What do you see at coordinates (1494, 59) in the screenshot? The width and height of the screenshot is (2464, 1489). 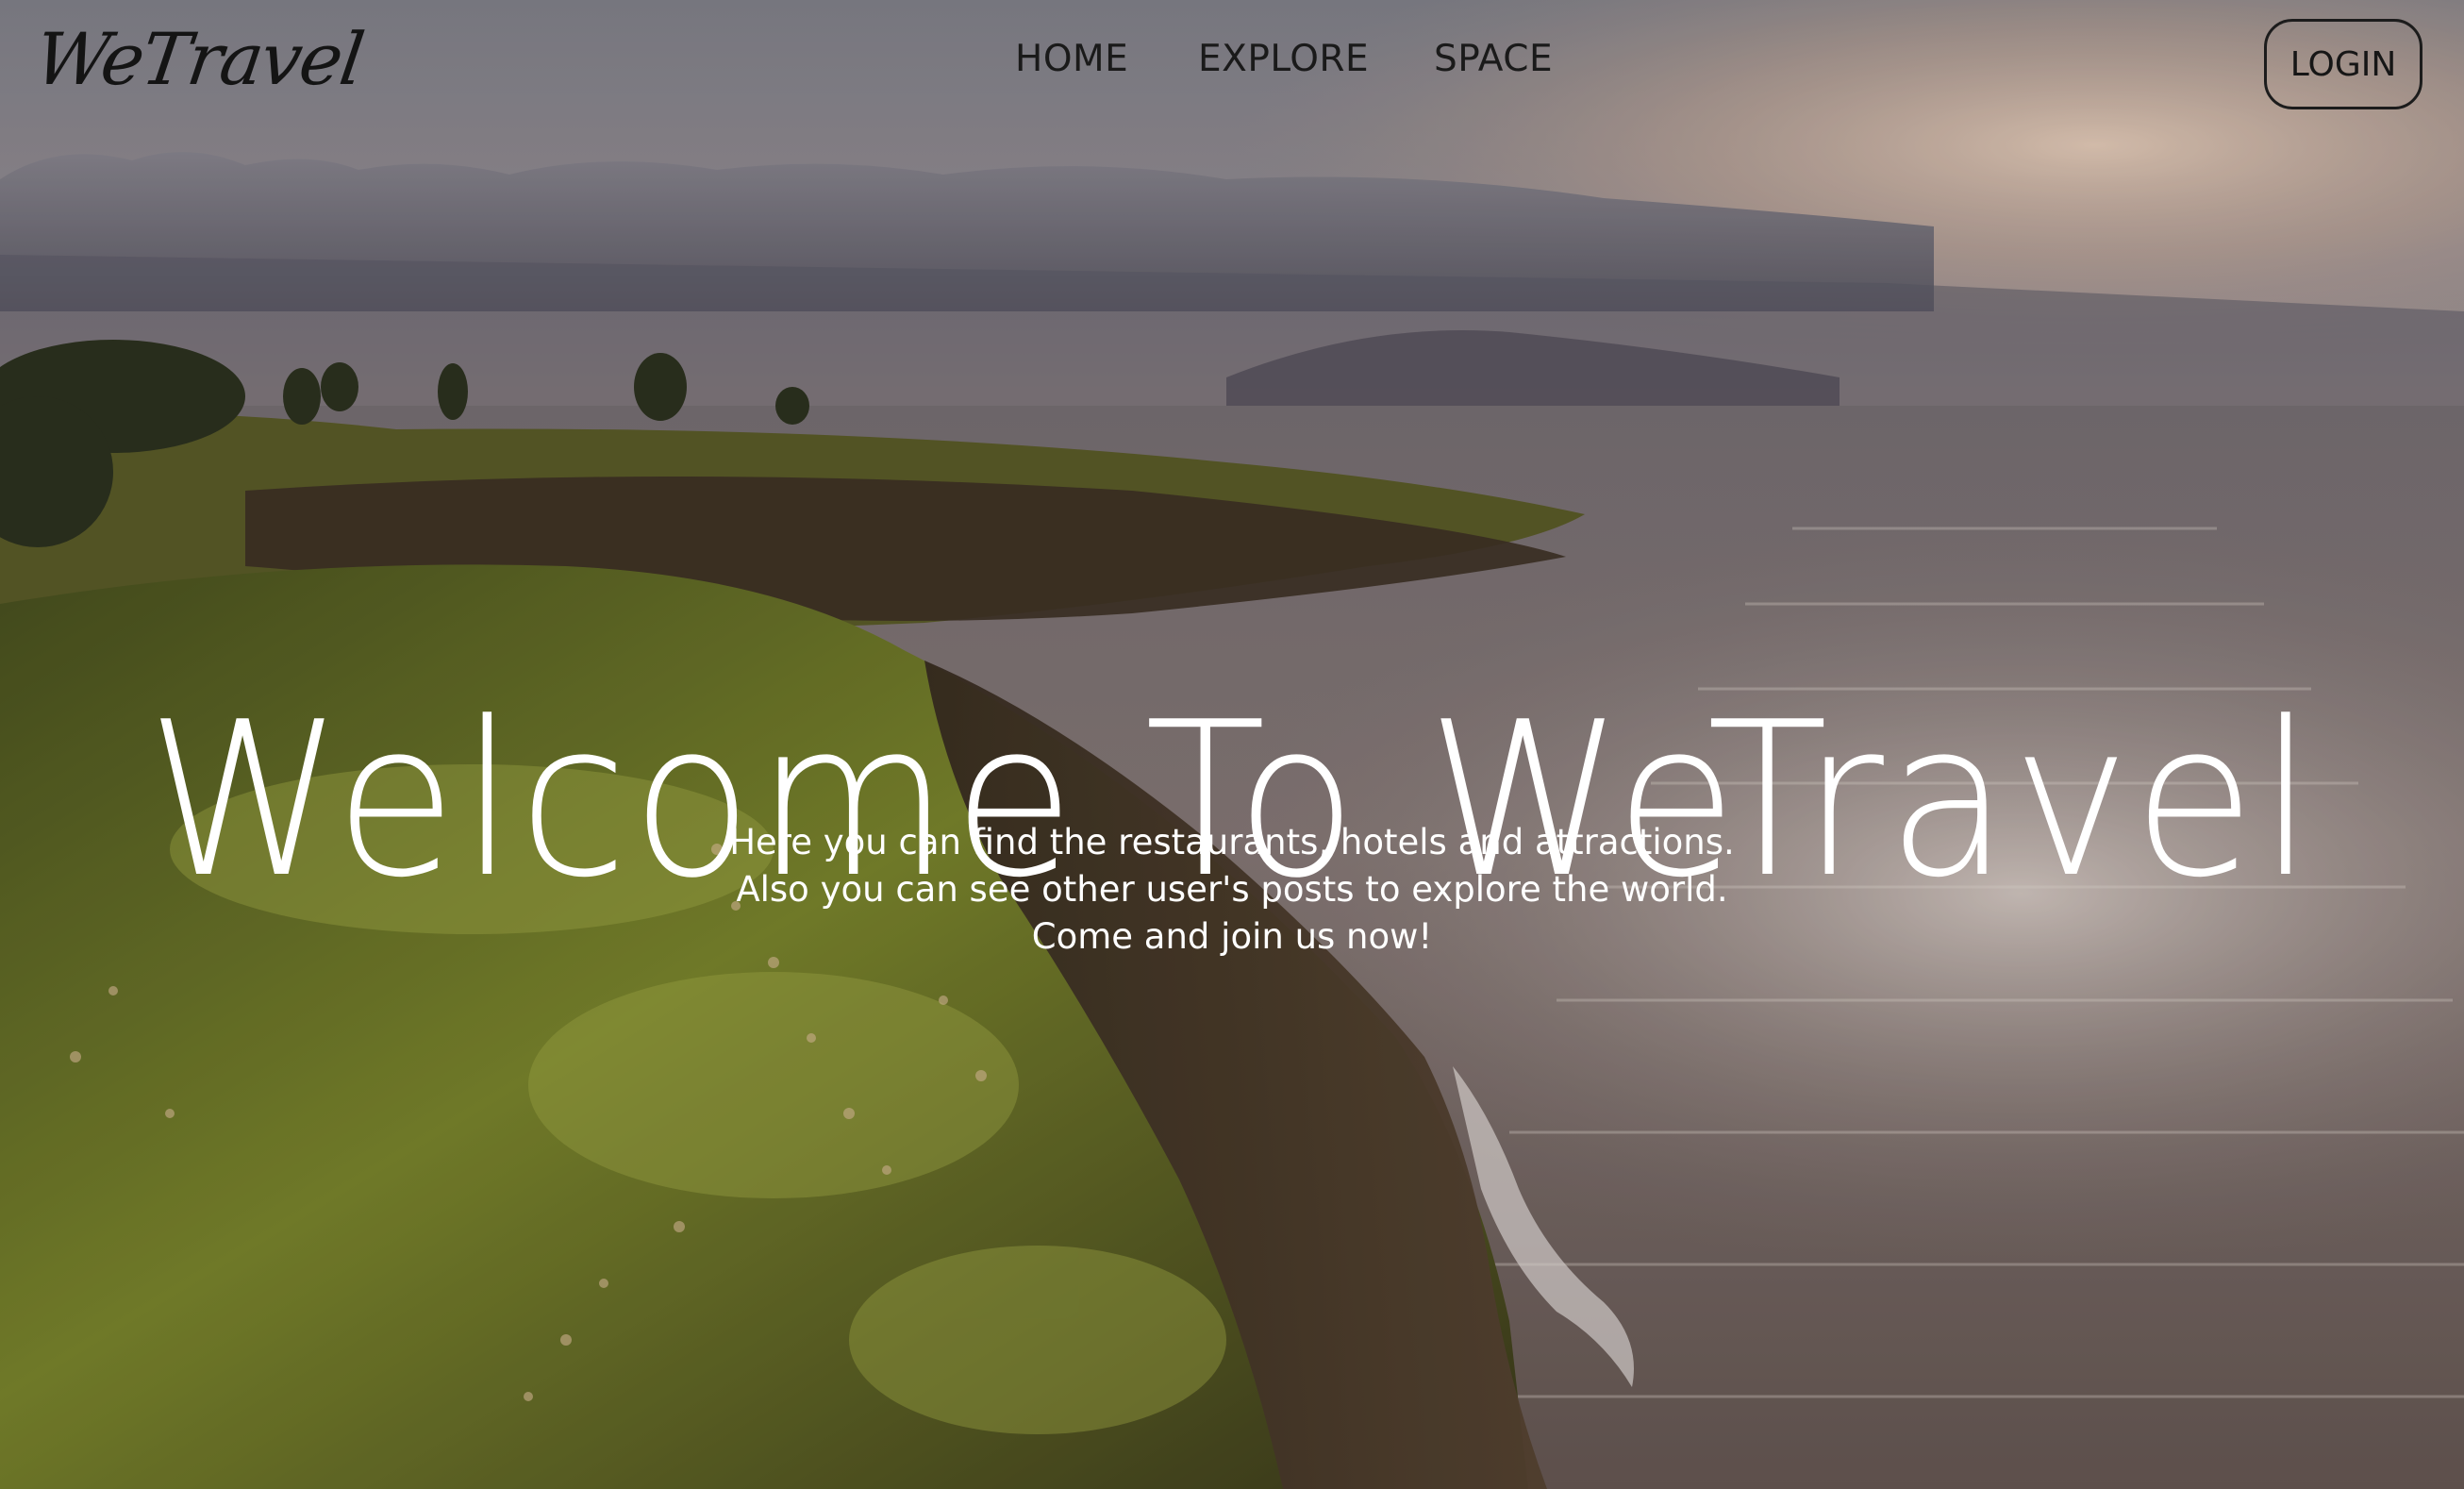 I see `nav-item-space: SPACE` at bounding box center [1494, 59].